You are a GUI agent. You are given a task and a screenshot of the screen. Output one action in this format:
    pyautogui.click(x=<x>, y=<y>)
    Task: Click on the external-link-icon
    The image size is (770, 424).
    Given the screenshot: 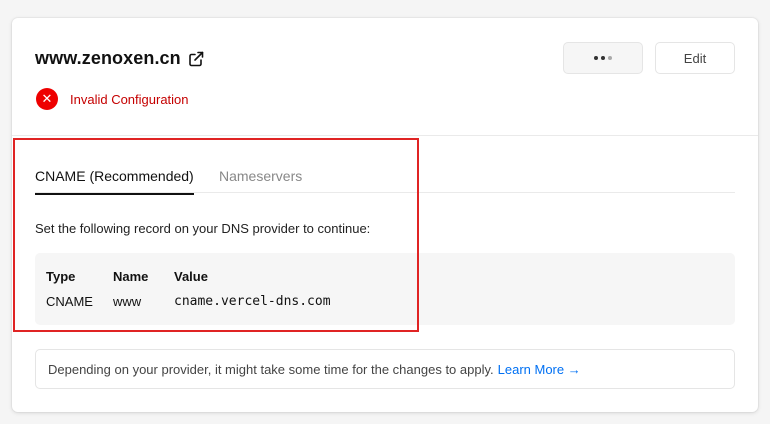 What is the action you would take?
    pyautogui.click(x=196, y=59)
    